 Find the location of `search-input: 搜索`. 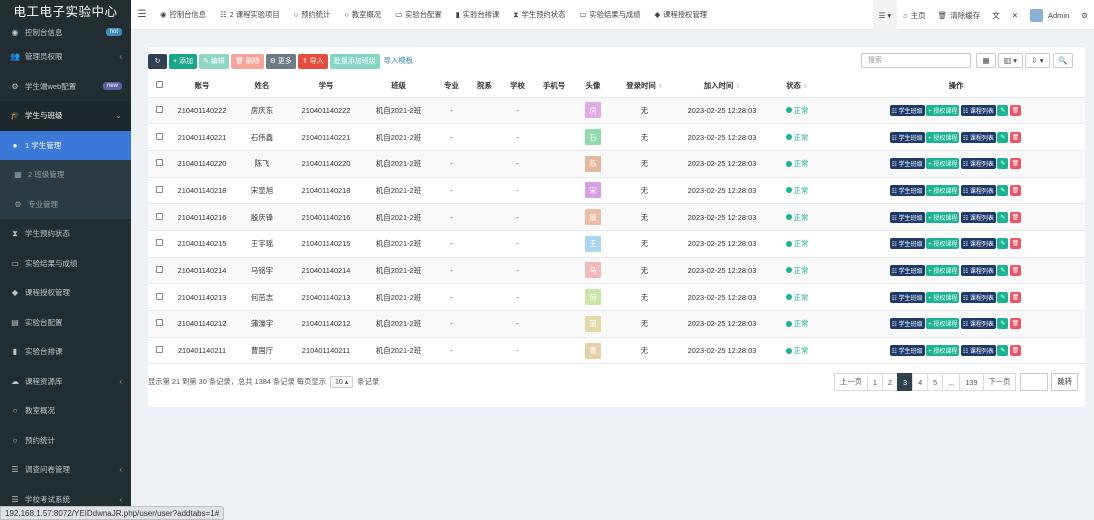

search-input: 搜索 is located at coordinates (916, 60).